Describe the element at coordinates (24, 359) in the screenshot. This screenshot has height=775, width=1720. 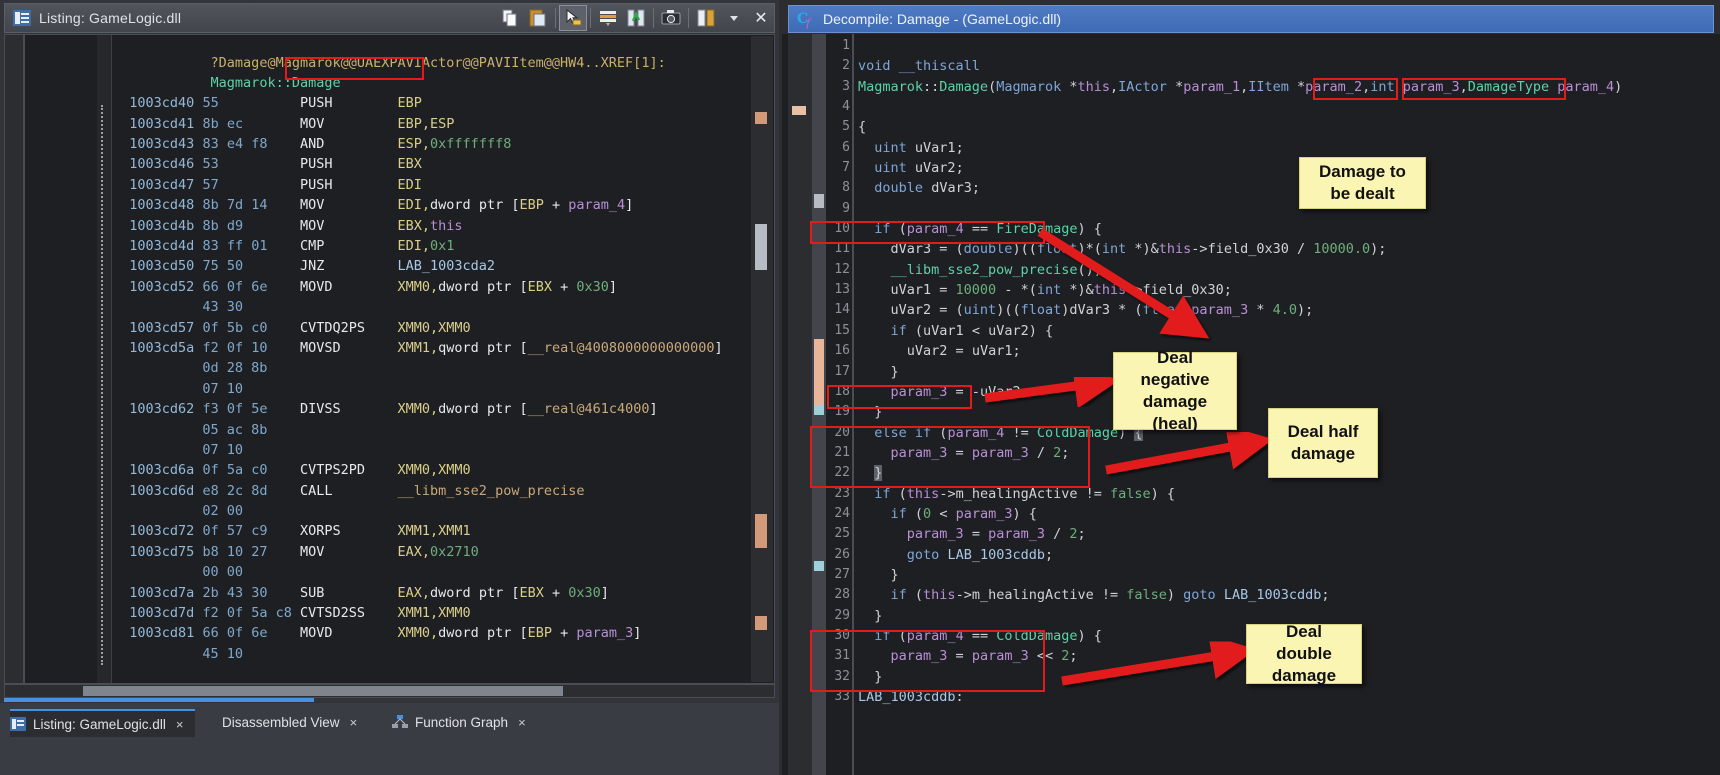
I see `listing-gutter-divider` at that location.